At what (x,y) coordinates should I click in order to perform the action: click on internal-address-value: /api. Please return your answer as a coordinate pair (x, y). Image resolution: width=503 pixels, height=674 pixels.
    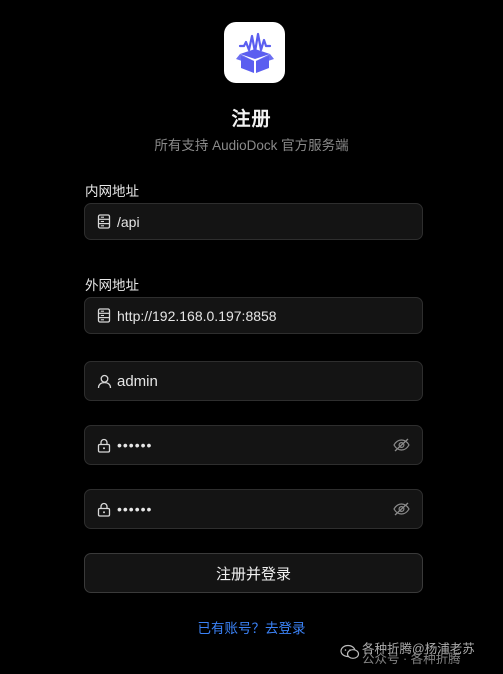
    Looking at the image, I should click on (128, 221).